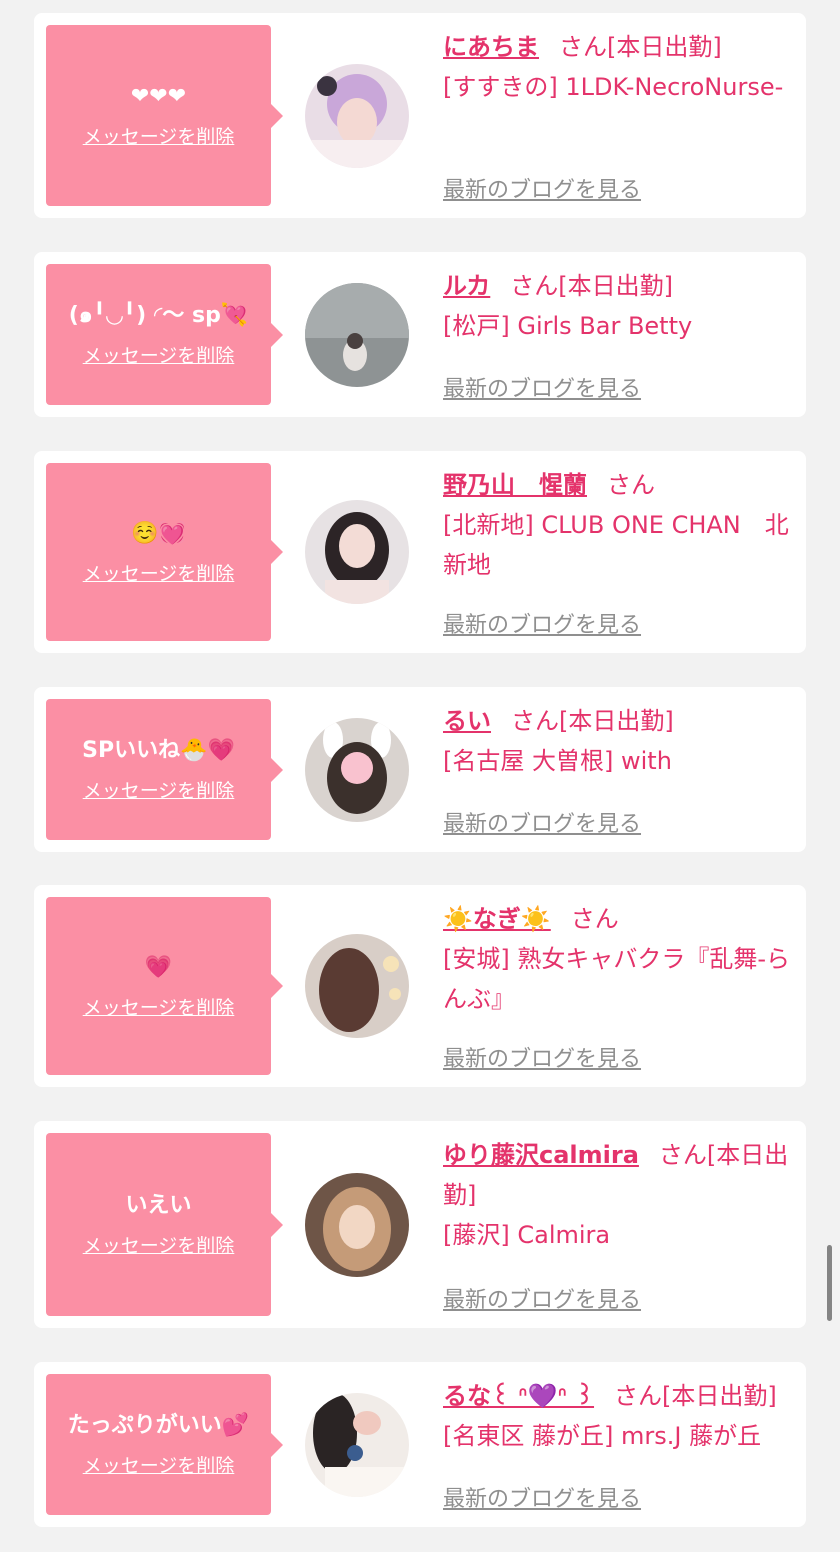 The height and width of the screenshot is (1552, 840). What do you see at coordinates (158, 750) in the screenshot?
I see `message-text: SPいいね🐣💗` at bounding box center [158, 750].